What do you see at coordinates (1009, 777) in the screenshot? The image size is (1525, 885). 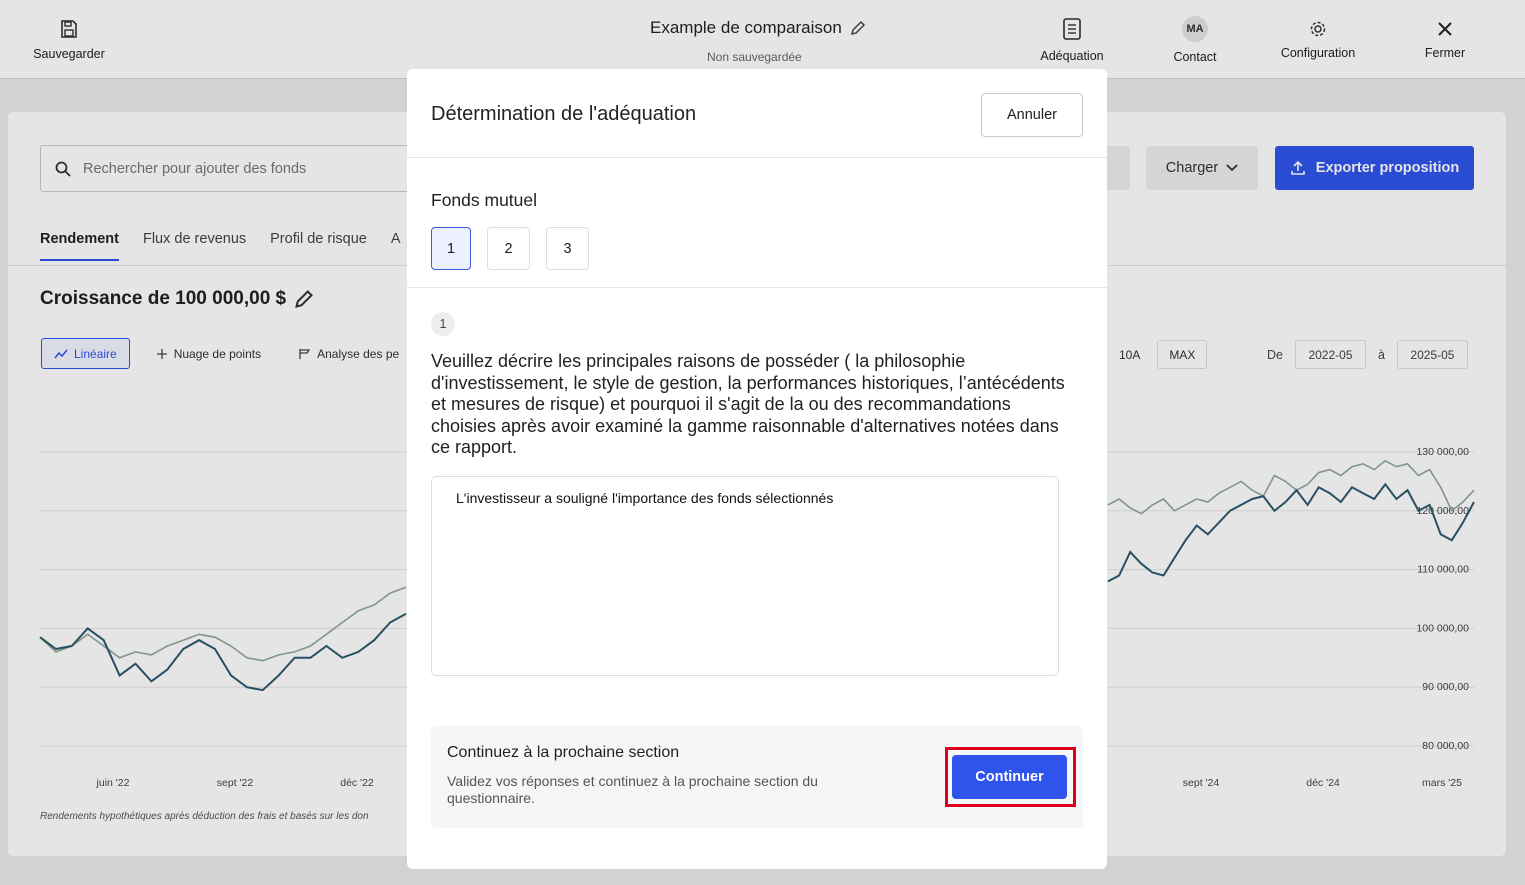 I see `continue-button: Continuer` at bounding box center [1009, 777].